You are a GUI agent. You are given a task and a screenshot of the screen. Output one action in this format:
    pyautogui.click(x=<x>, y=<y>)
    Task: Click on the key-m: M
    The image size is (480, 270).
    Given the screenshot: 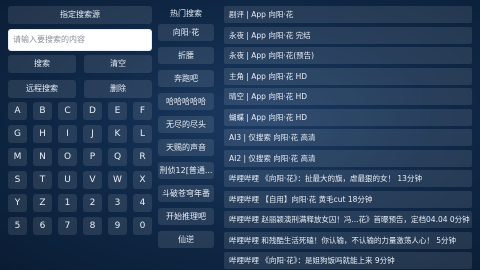 What is the action you would take?
    pyautogui.click(x=17, y=157)
    